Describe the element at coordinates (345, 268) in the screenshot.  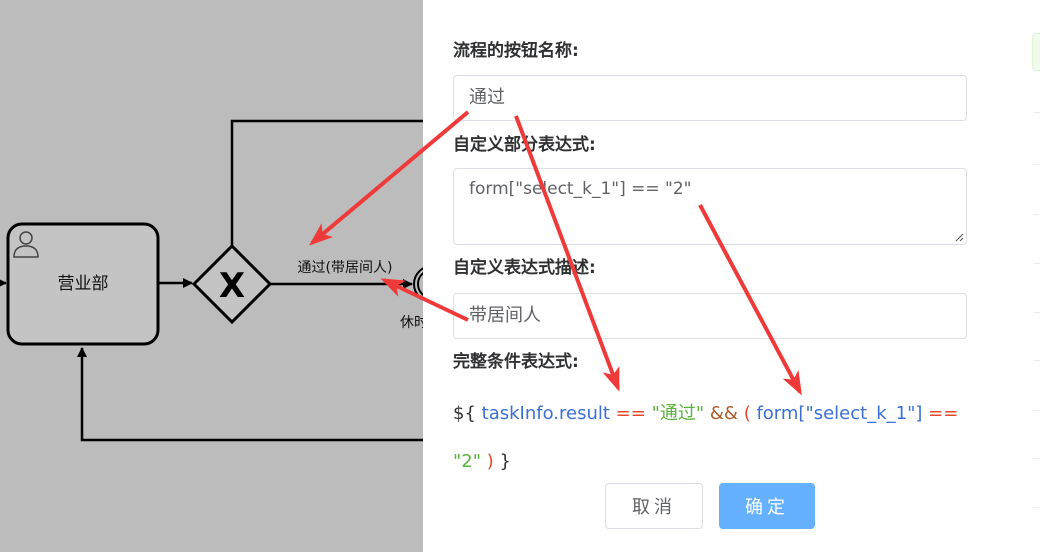
I see `flow-label: 通过(带居间人)` at that location.